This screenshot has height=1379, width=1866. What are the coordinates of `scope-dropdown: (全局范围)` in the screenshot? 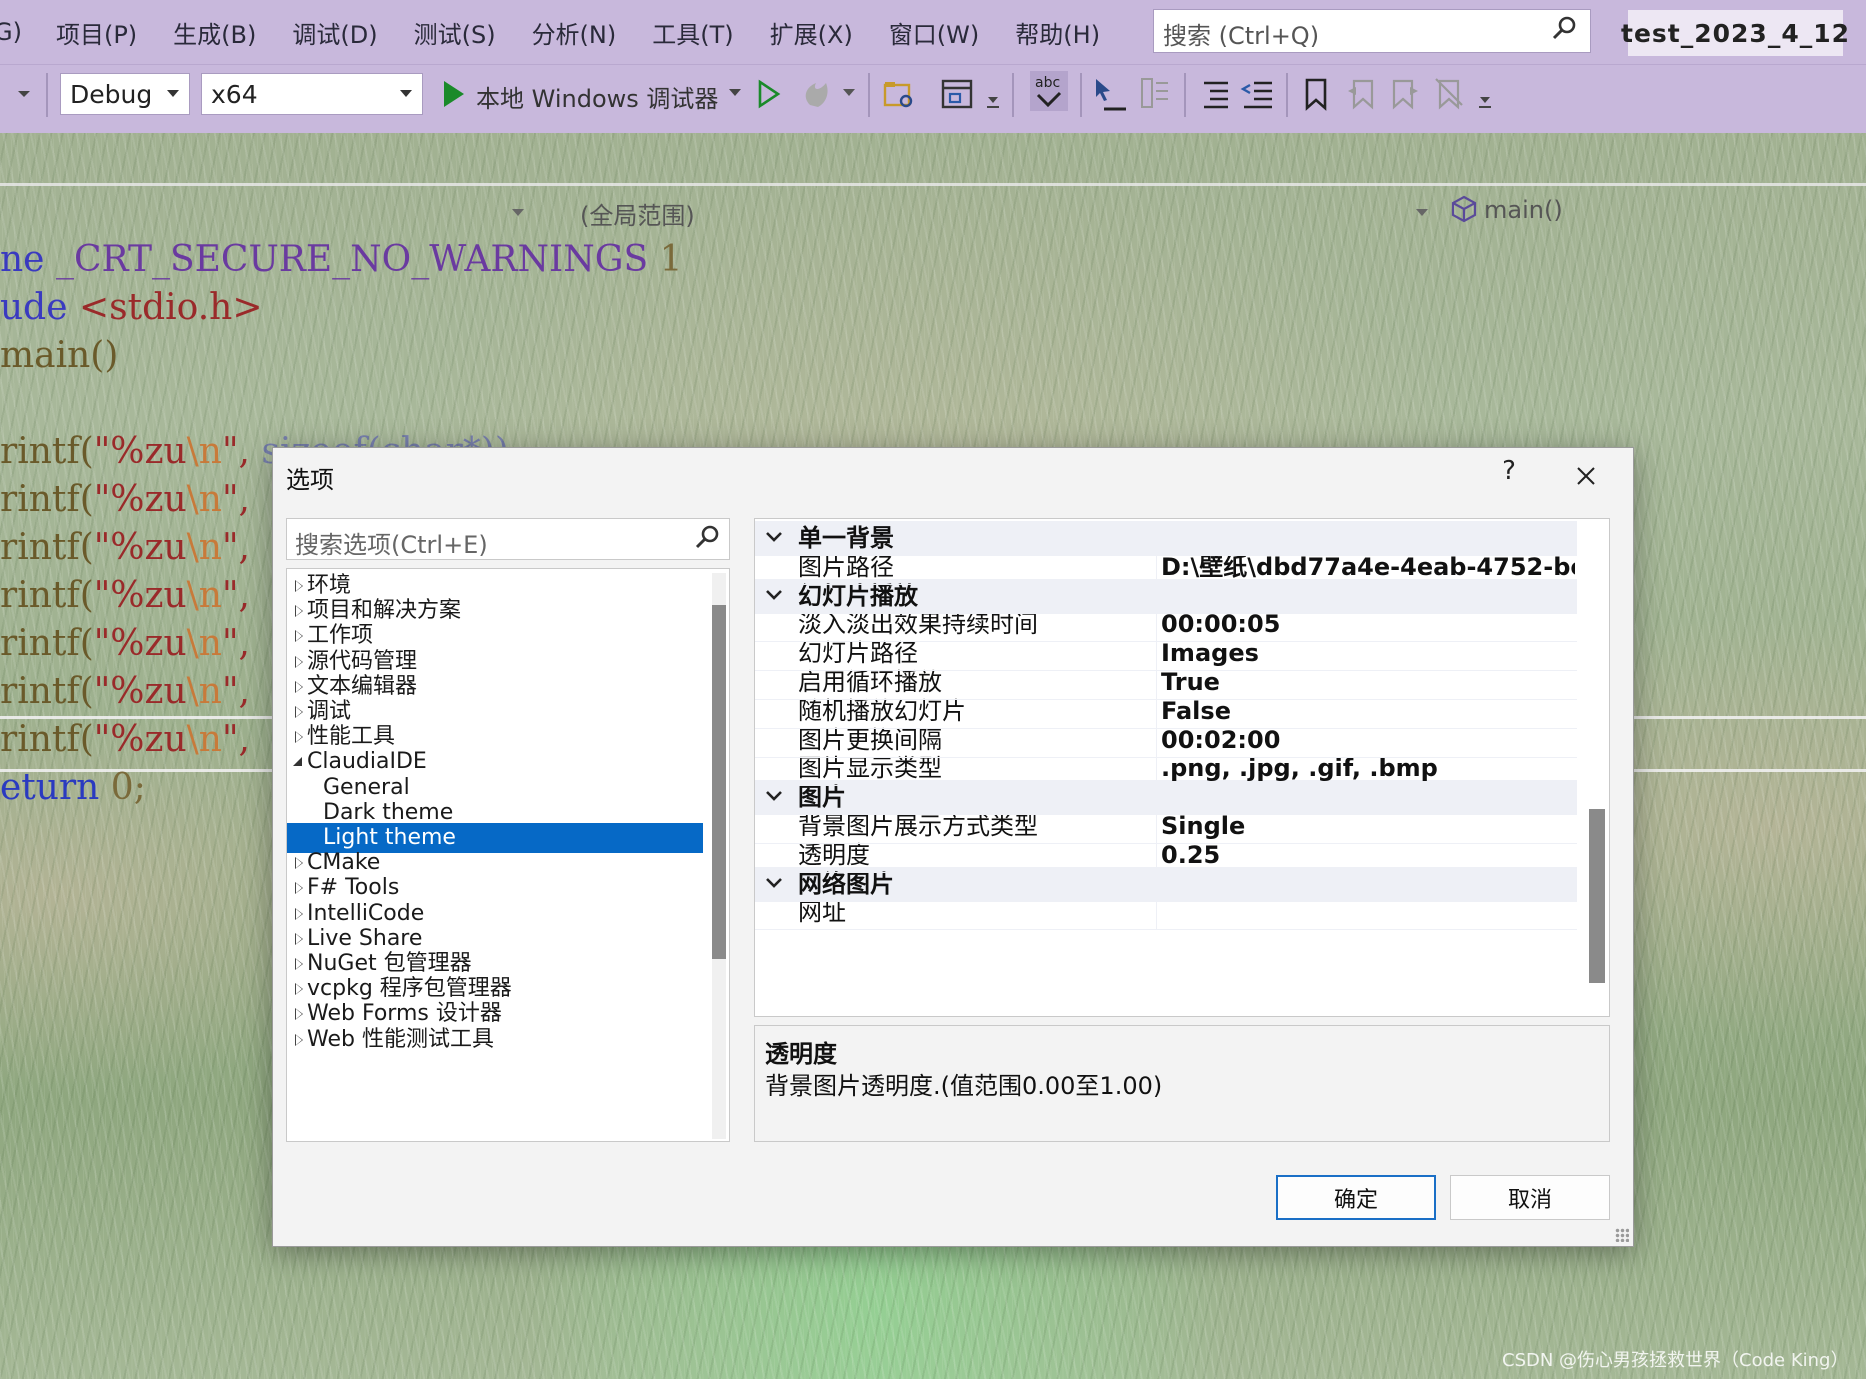 It's located at (637, 213).